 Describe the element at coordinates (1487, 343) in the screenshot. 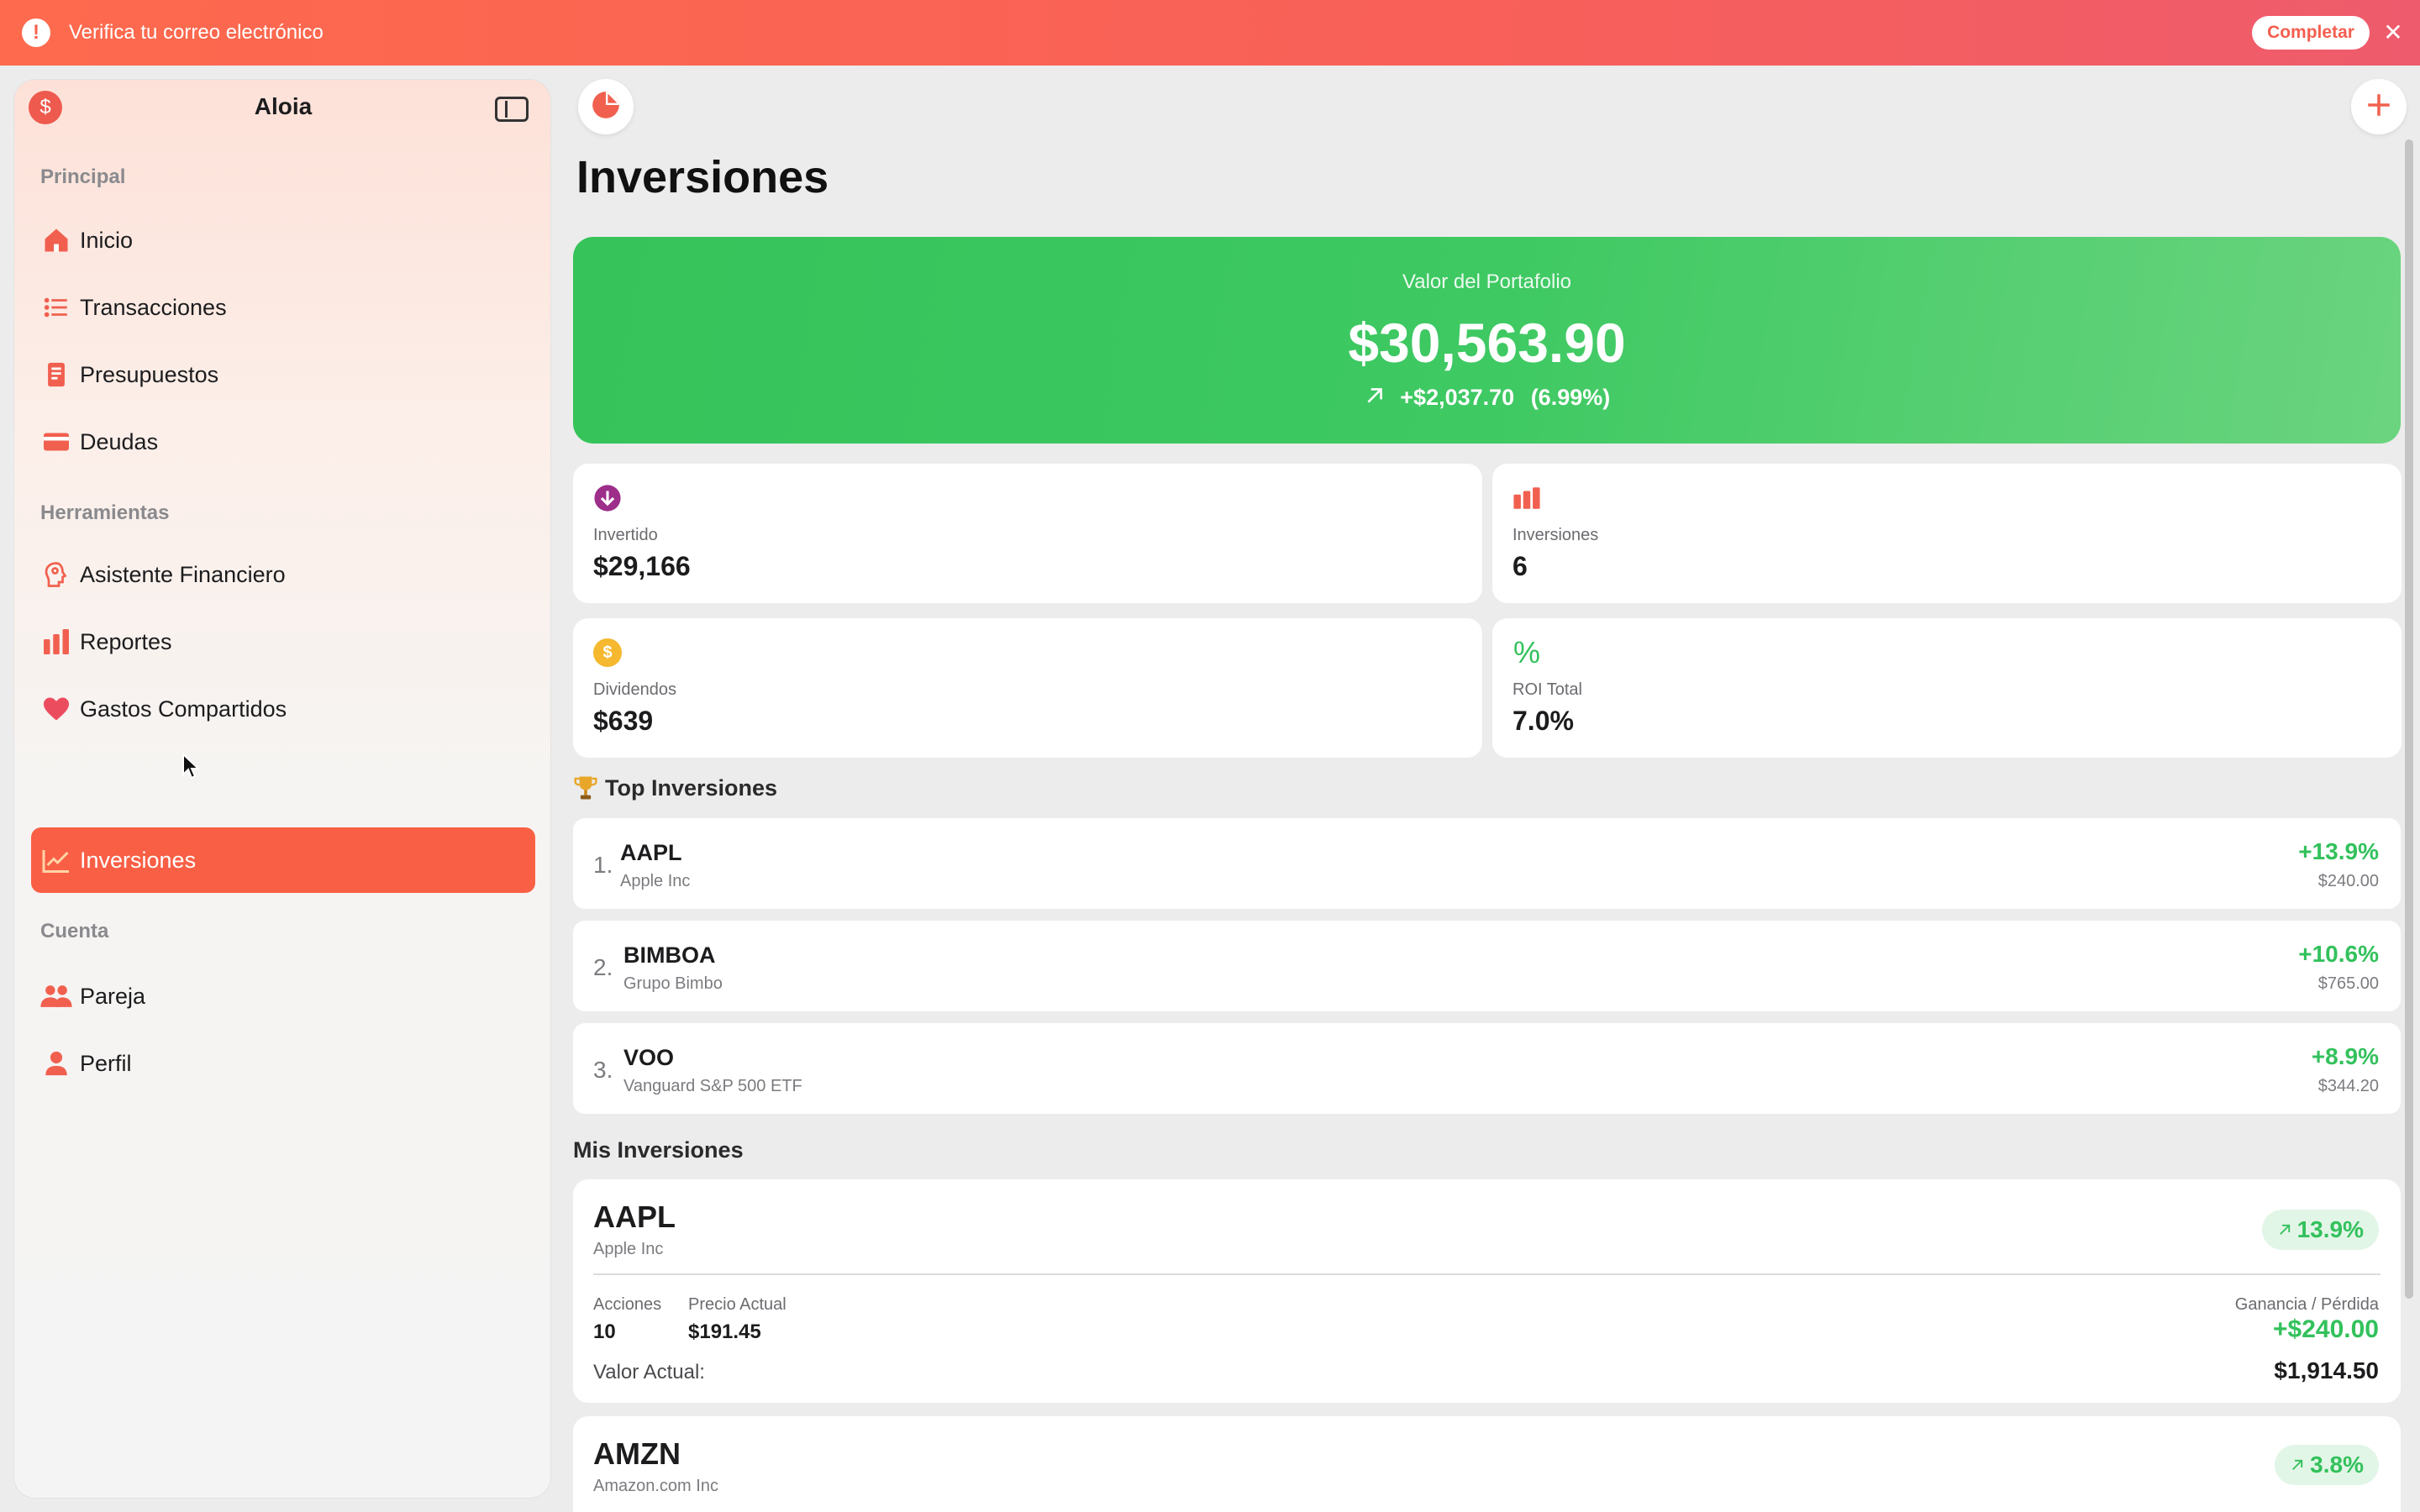

I see `portfolio-value: $30,563.90` at that location.